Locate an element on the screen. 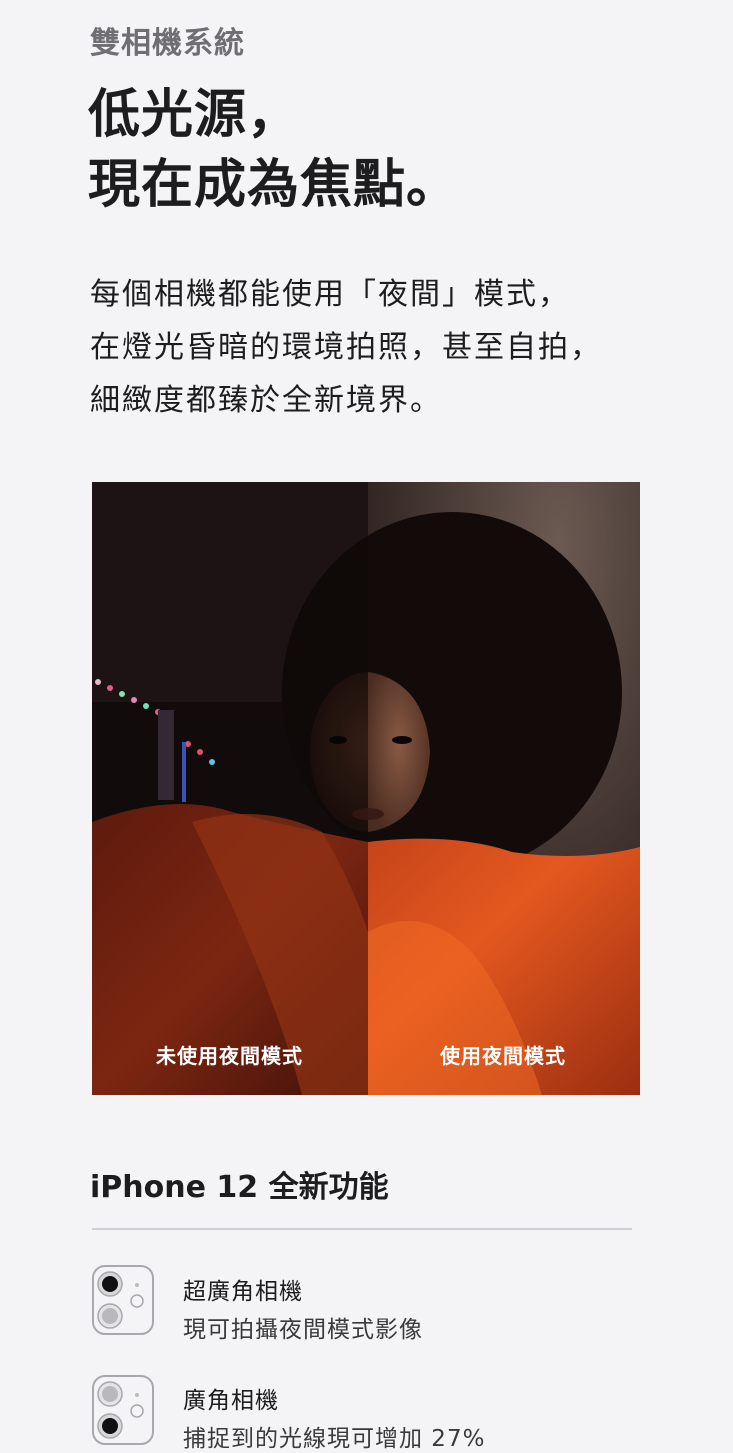  body-line-2: 在燈光昏暗的環境拍照，甚至自拍， is located at coordinates (346, 347).